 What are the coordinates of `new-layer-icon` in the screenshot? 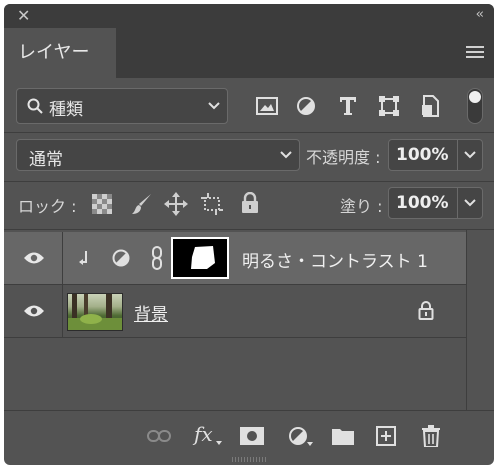 It's located at (386, 436).